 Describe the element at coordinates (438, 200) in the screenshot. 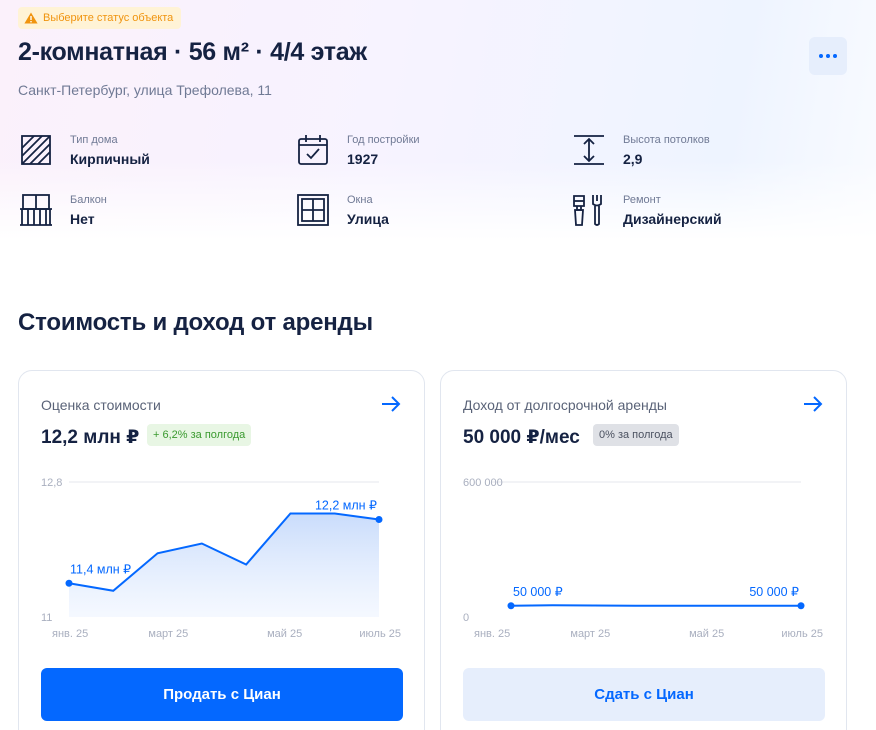

I see `header-fade` at that location.